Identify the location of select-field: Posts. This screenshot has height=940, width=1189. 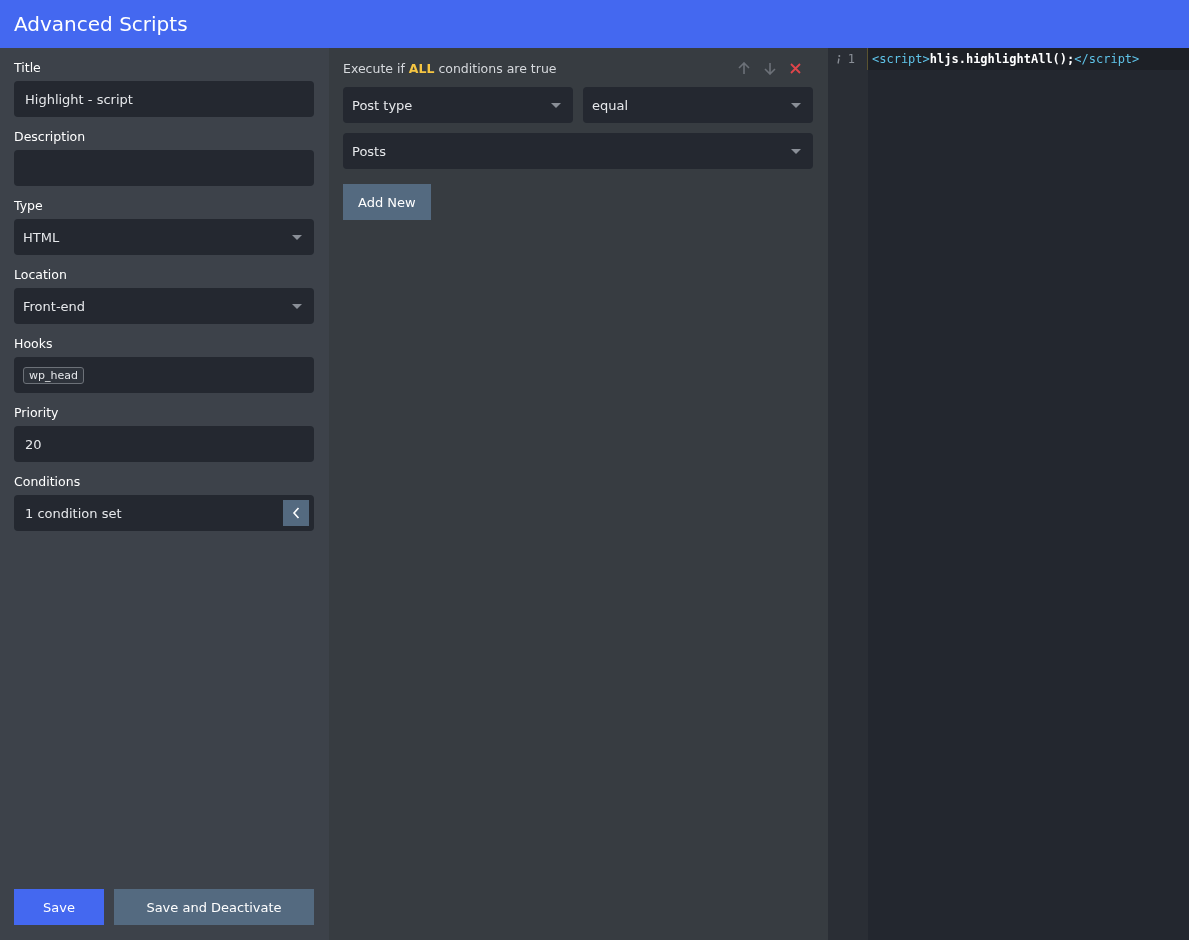
(578, 151).